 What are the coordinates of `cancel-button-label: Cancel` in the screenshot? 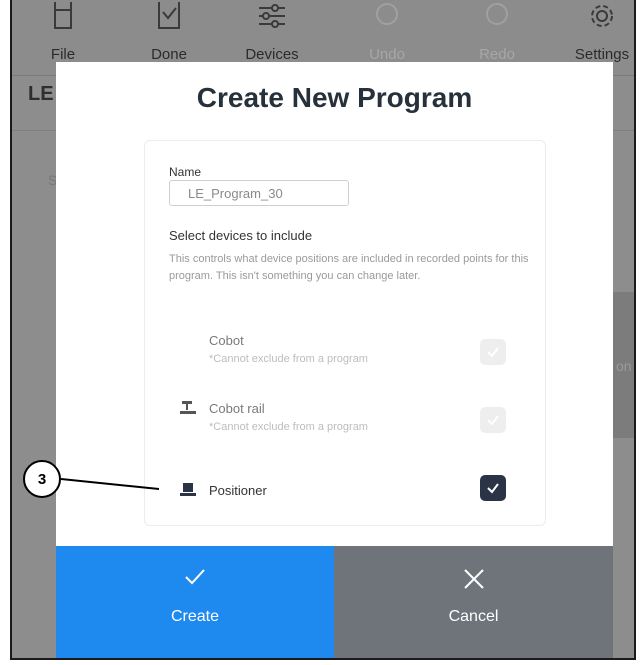 It's located at (473, 616).